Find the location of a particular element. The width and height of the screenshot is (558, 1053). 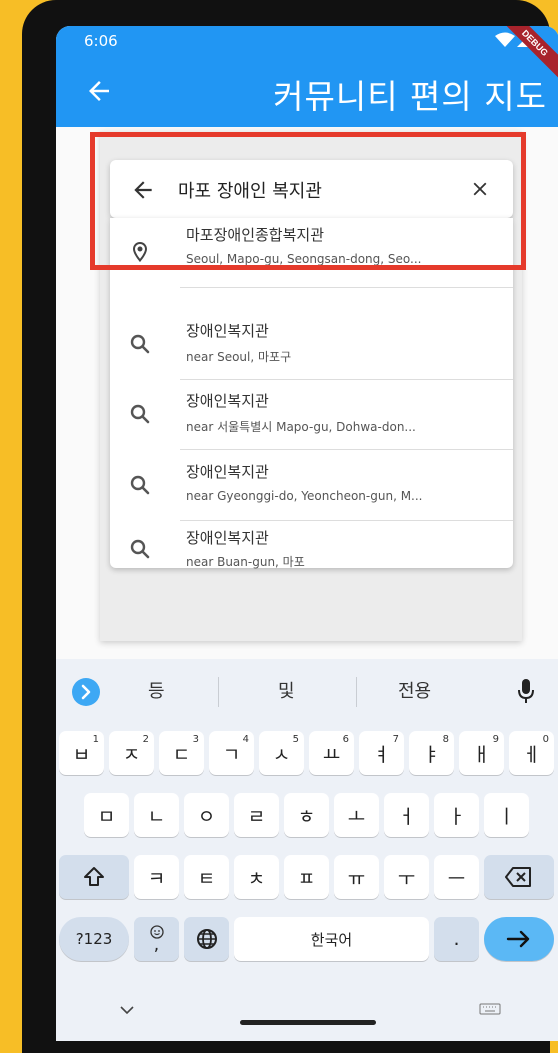

key: ㅎ is located at coordinates (306, 815).